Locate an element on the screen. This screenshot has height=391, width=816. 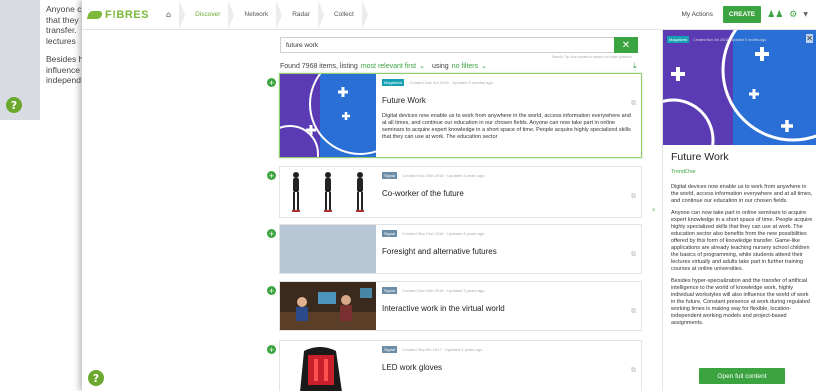
sort-dropdown: most relevant first is located at coordinates (388, 66).